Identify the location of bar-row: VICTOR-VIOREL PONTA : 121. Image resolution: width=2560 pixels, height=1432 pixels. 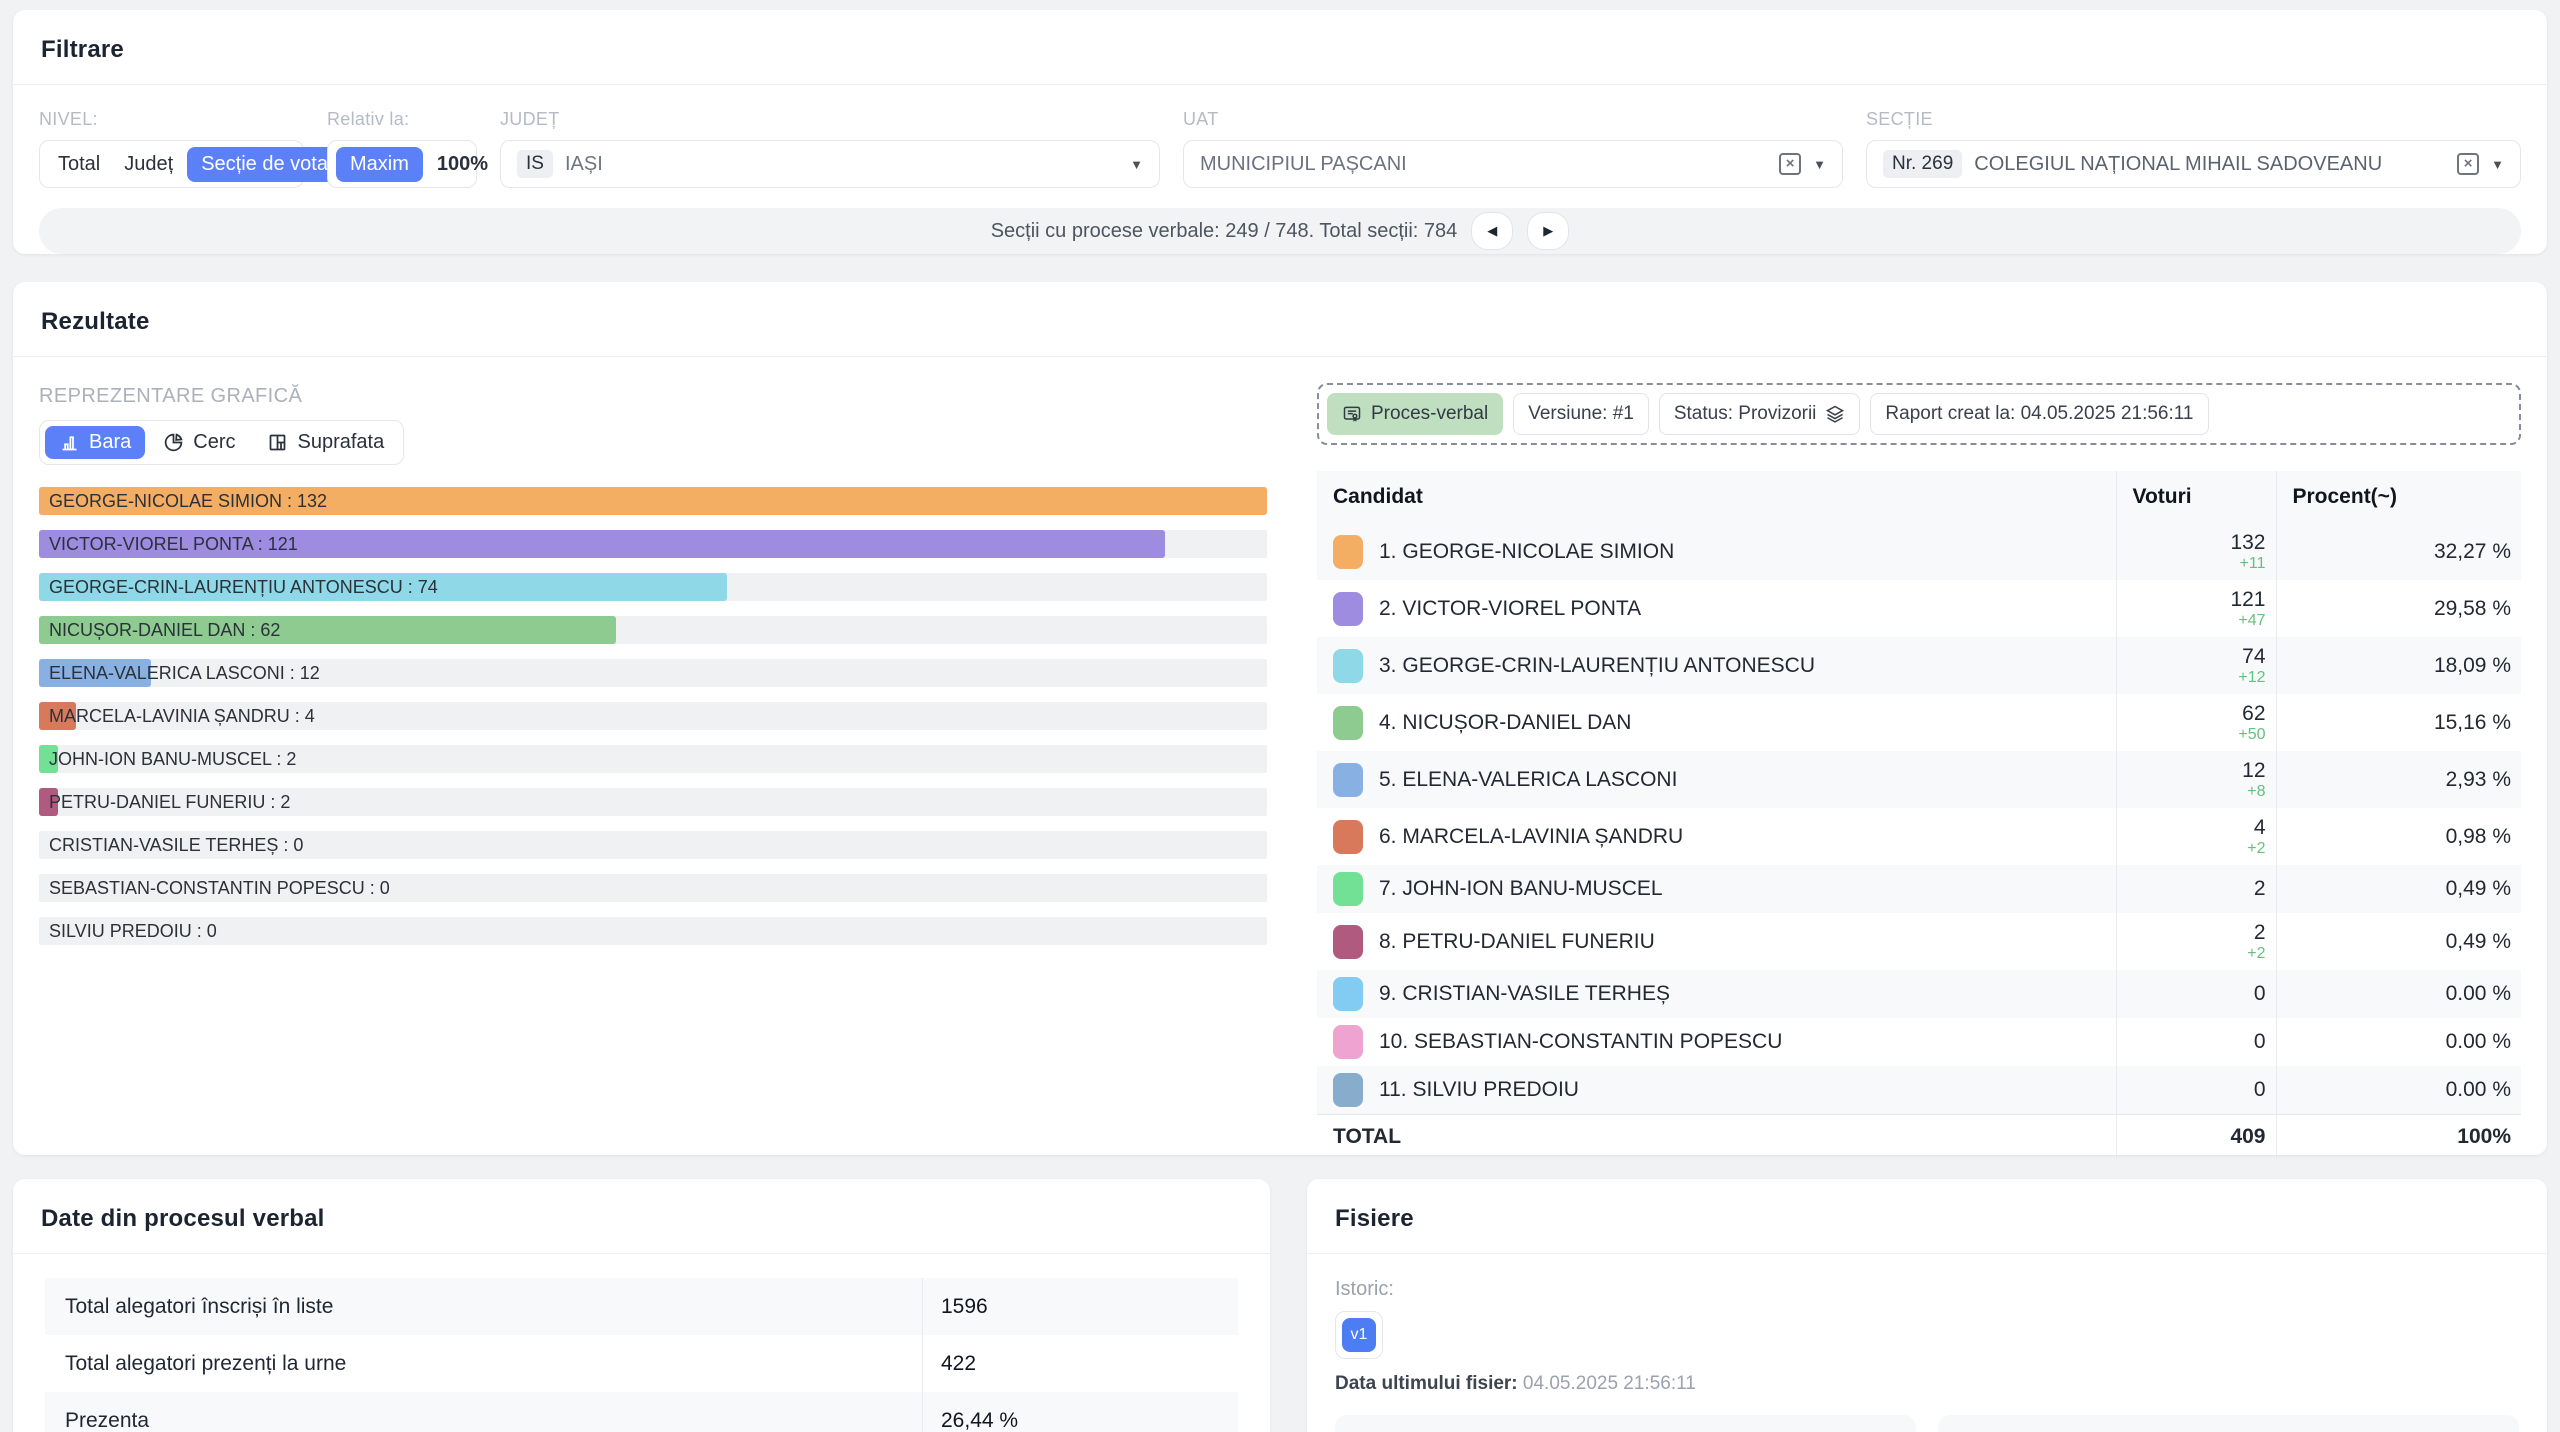
(653, 544).